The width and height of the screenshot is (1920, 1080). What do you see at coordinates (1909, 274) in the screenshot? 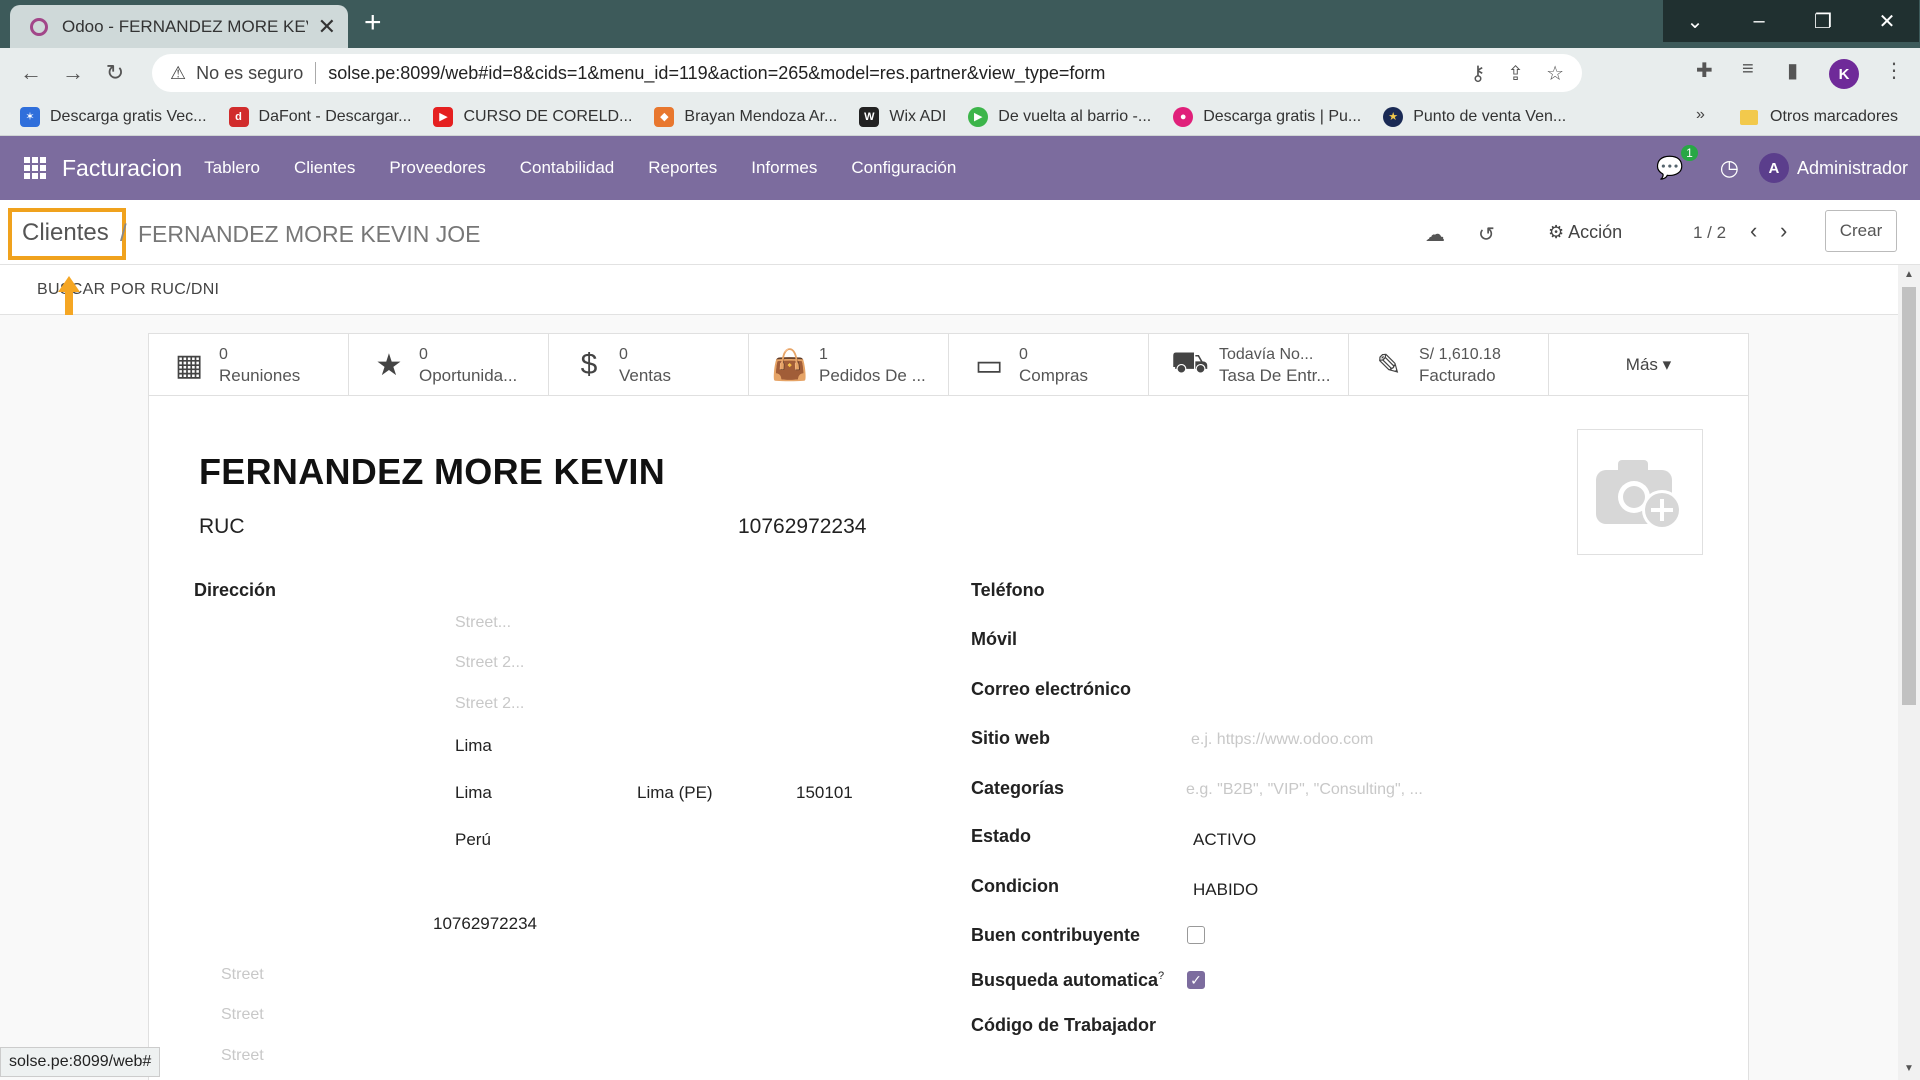
I see `scroll-up-icon: ▲` at bounding box center [1909, 274].